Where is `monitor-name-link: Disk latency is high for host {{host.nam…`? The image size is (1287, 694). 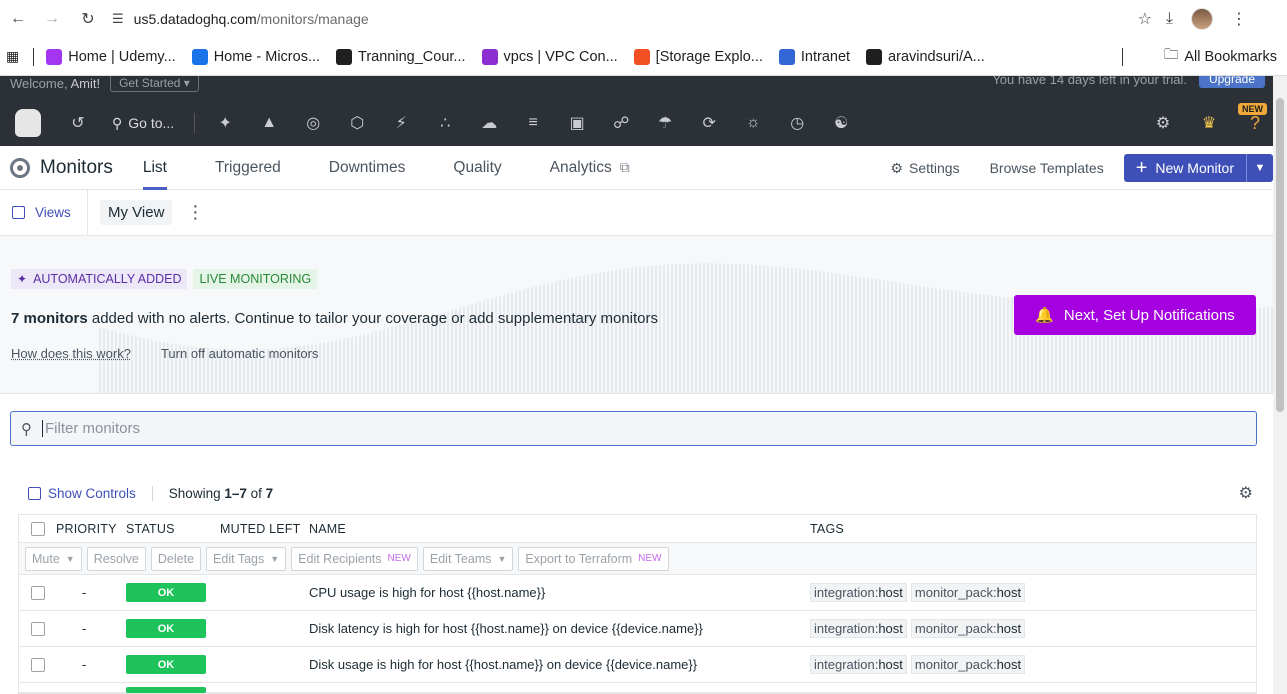
monitor-name-link: Disk latency is high for host {{host.nam… is located at coordinates (559, 628).